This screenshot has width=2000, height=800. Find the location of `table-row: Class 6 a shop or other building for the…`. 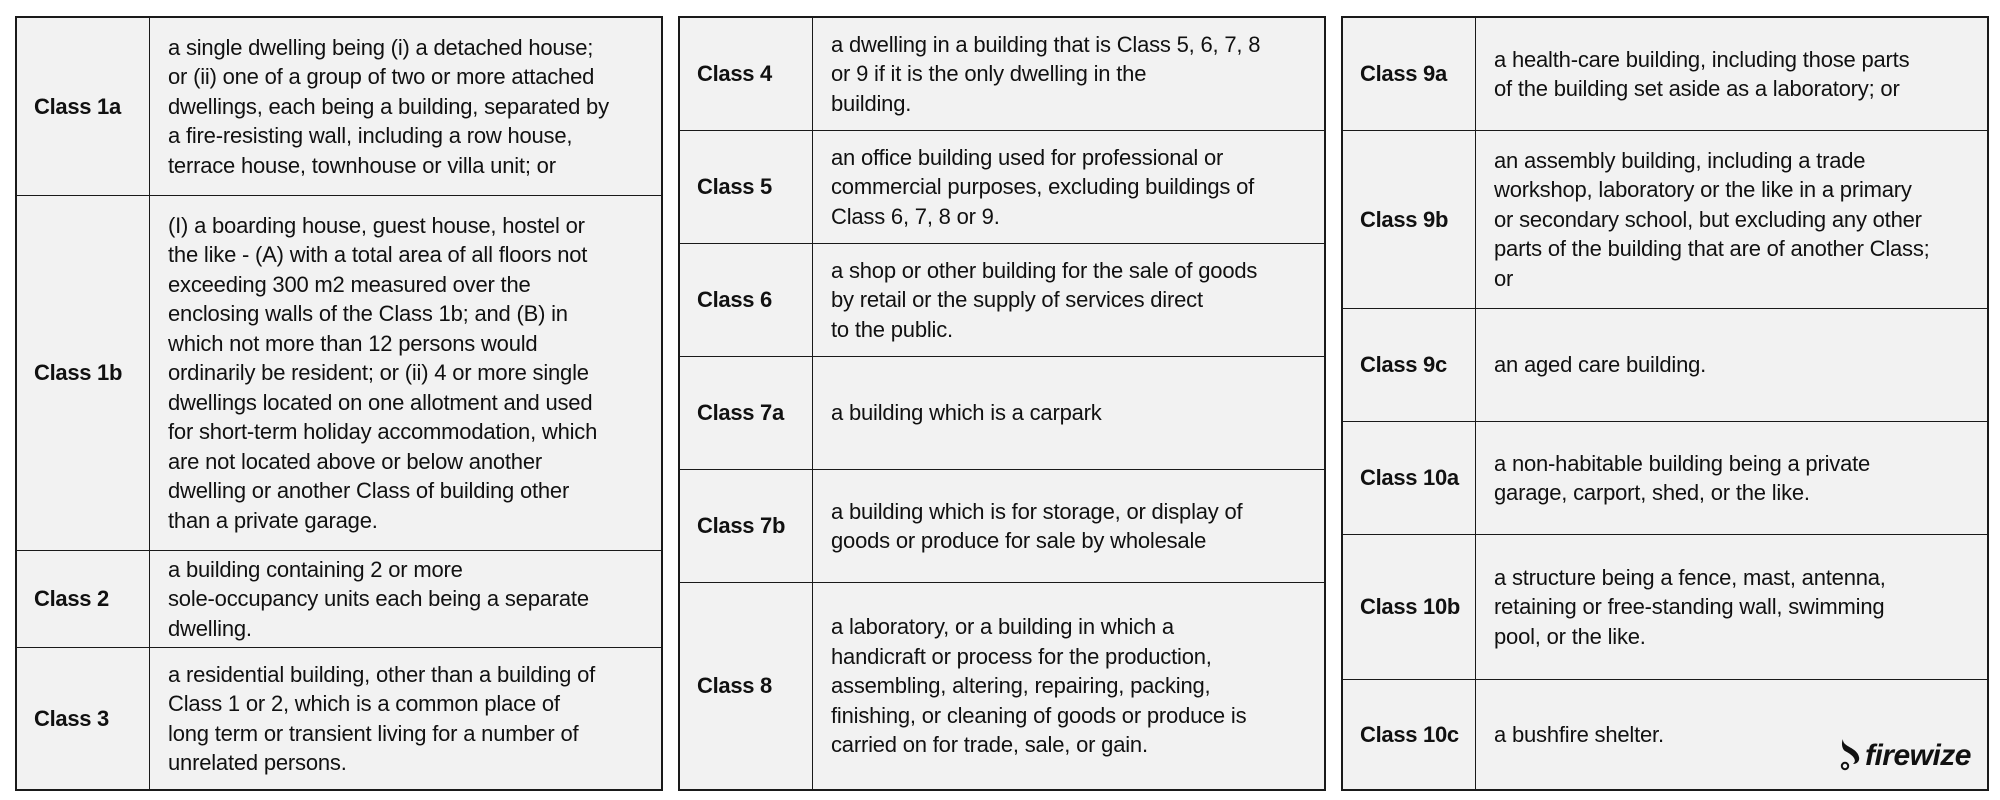

table-row: Class 6 a shop or other building for the… is located at coordinates (1002, 299).